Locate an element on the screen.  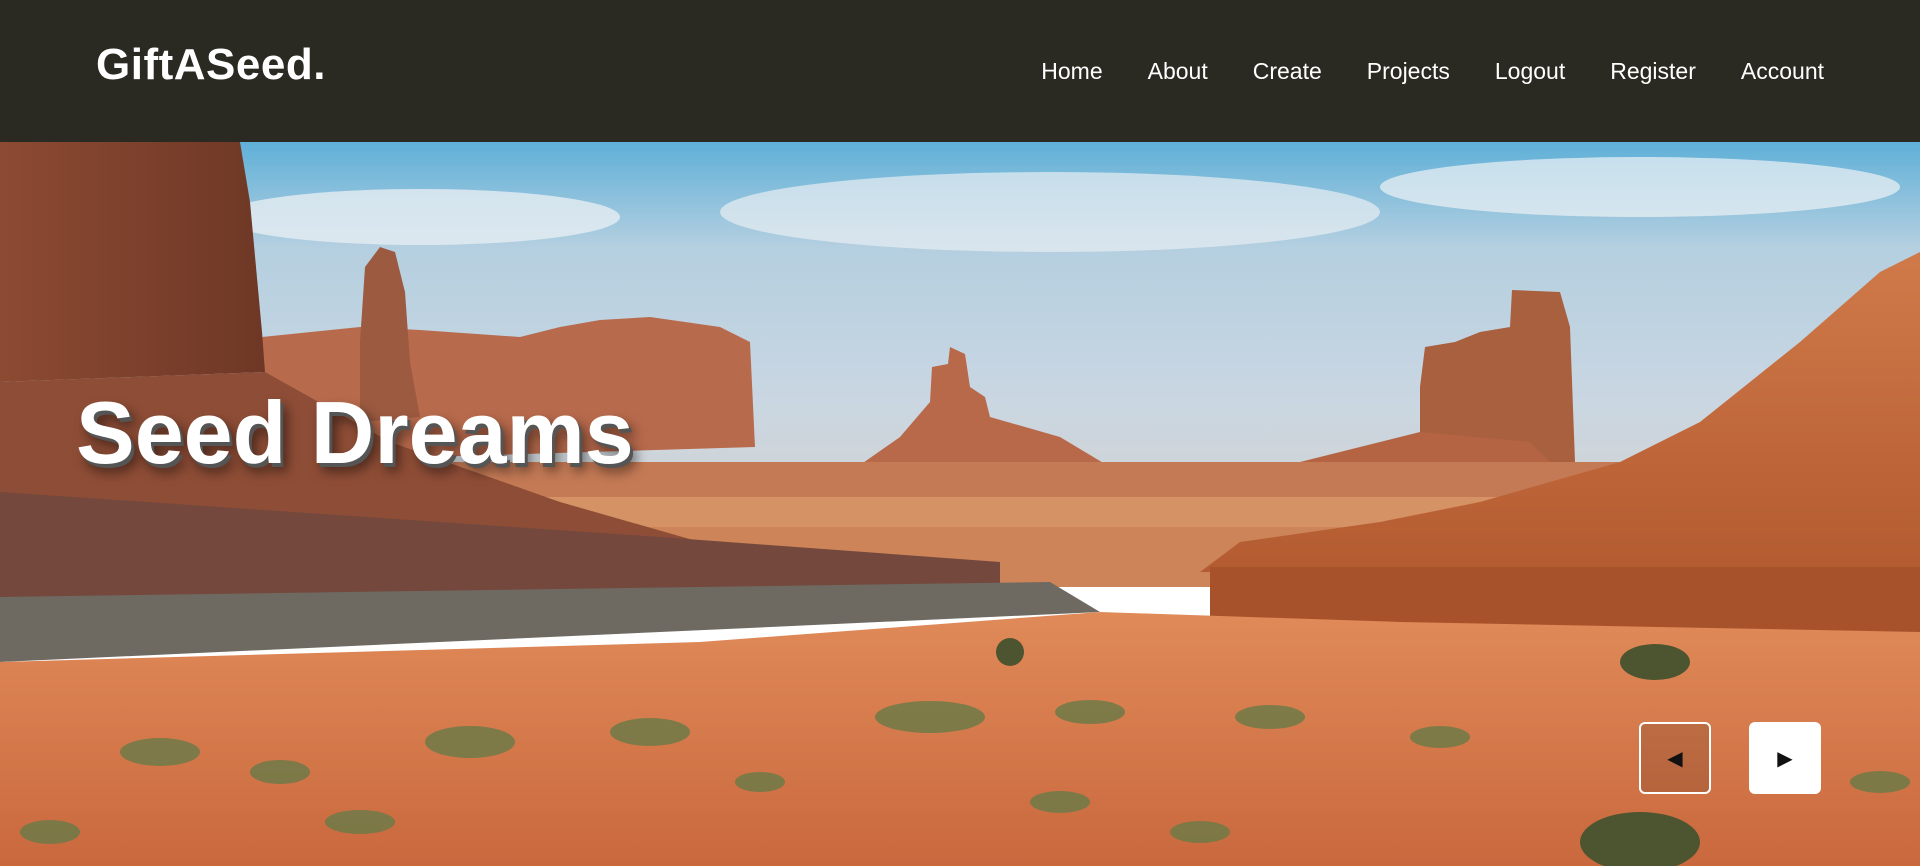
nav-link-projects: Projects is located at coordinates (1408, 71).